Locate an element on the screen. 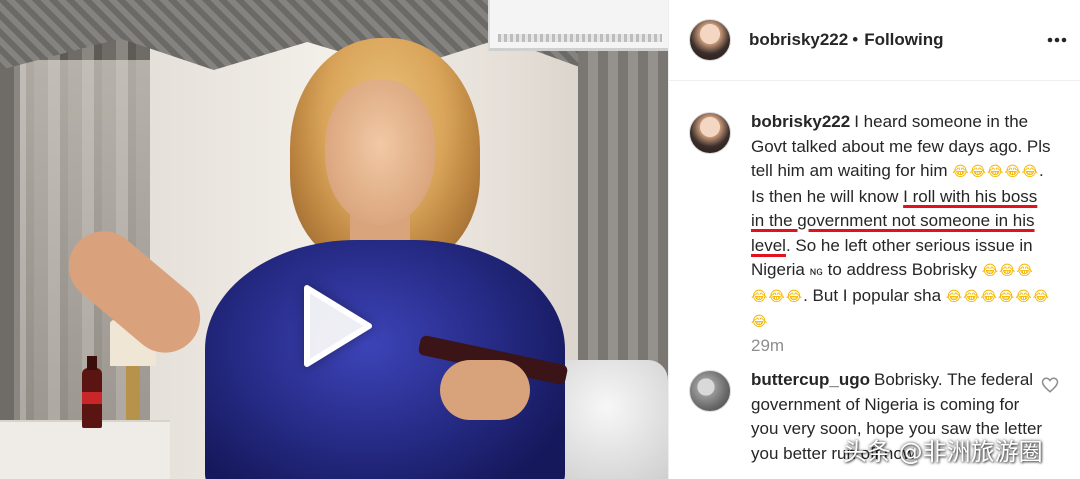  soda-bottle is located at coordinates (92, 392).